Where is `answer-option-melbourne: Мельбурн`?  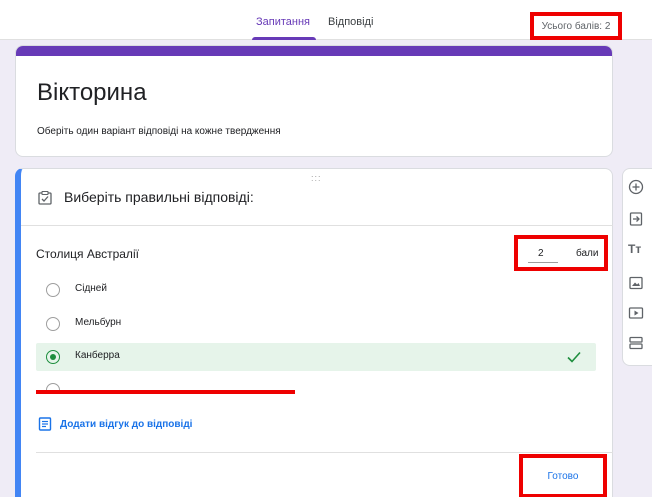 answer-option-melbourne: Мельбурн is located at coordinates (316, 324).